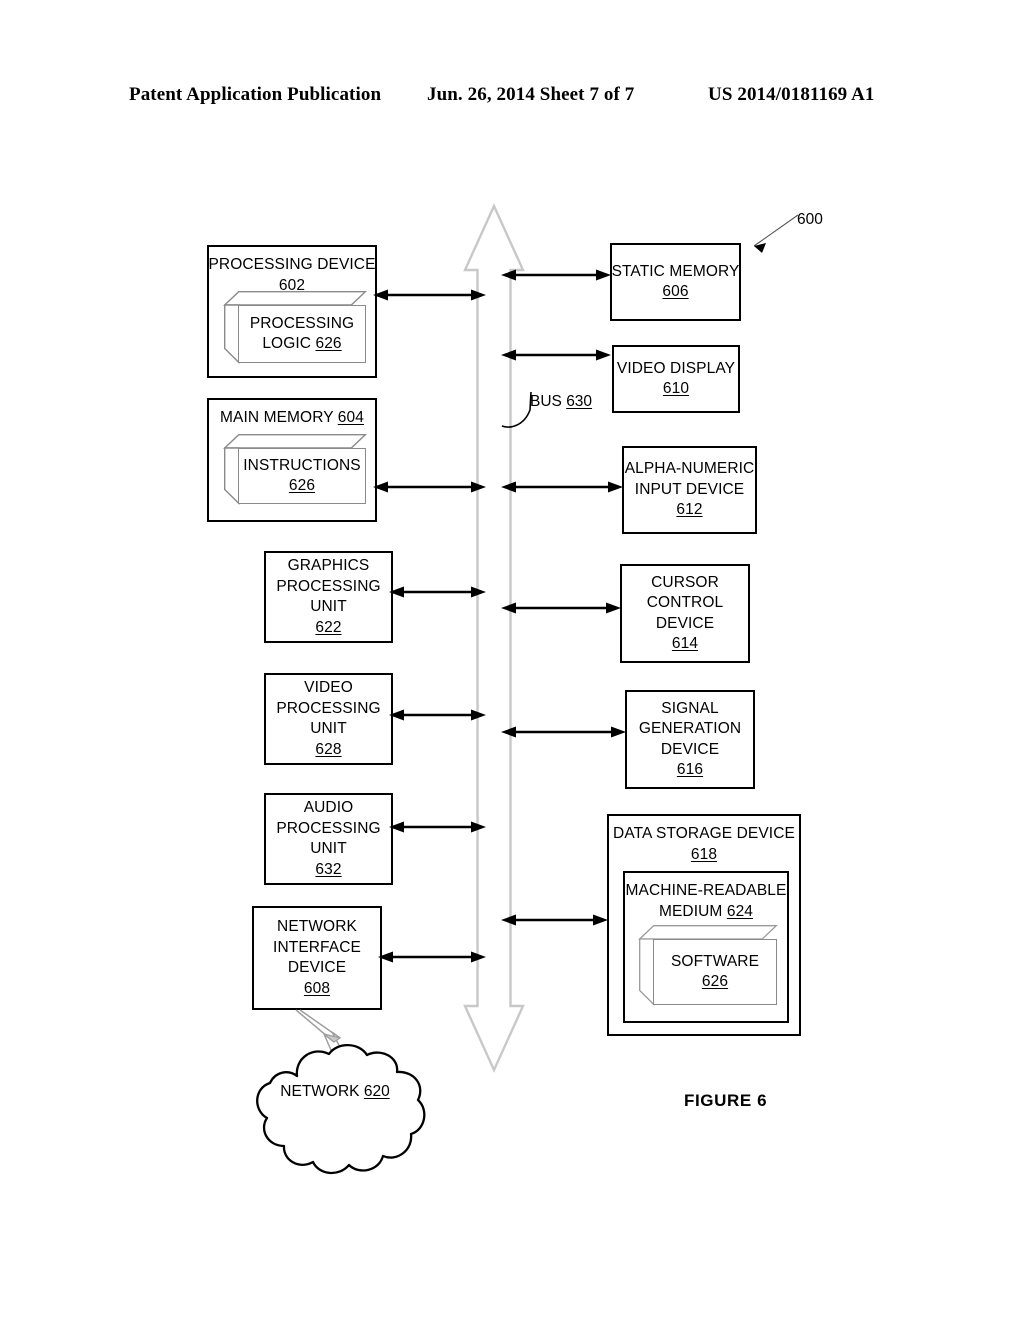 This screenshot has width=1024, height=1320. I want to click on box-video-processing-unit: VIDEO PROCESSING UNIT 628, so click(328, 719).